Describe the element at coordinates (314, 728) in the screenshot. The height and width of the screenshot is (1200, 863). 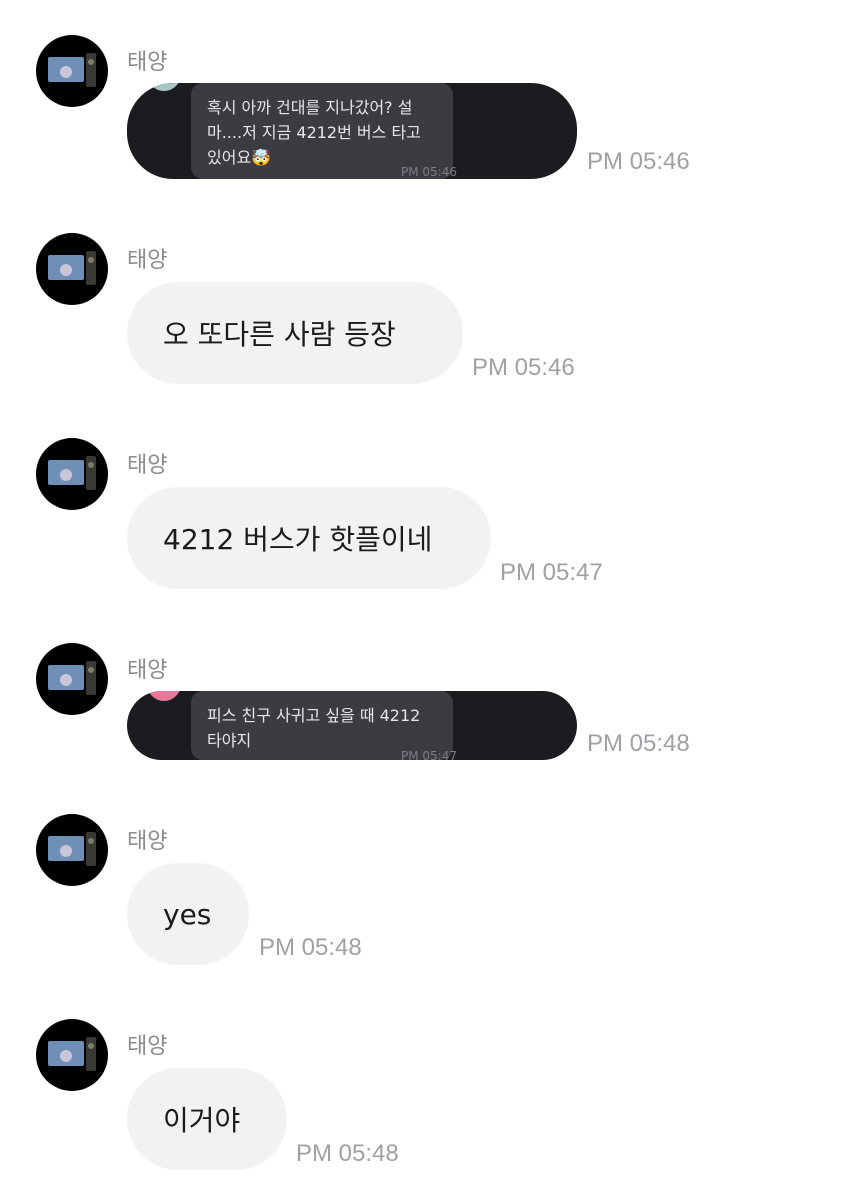
I see `image-text: 피스 친구 사귀고 싶을 때 4212 타야지` at that location.